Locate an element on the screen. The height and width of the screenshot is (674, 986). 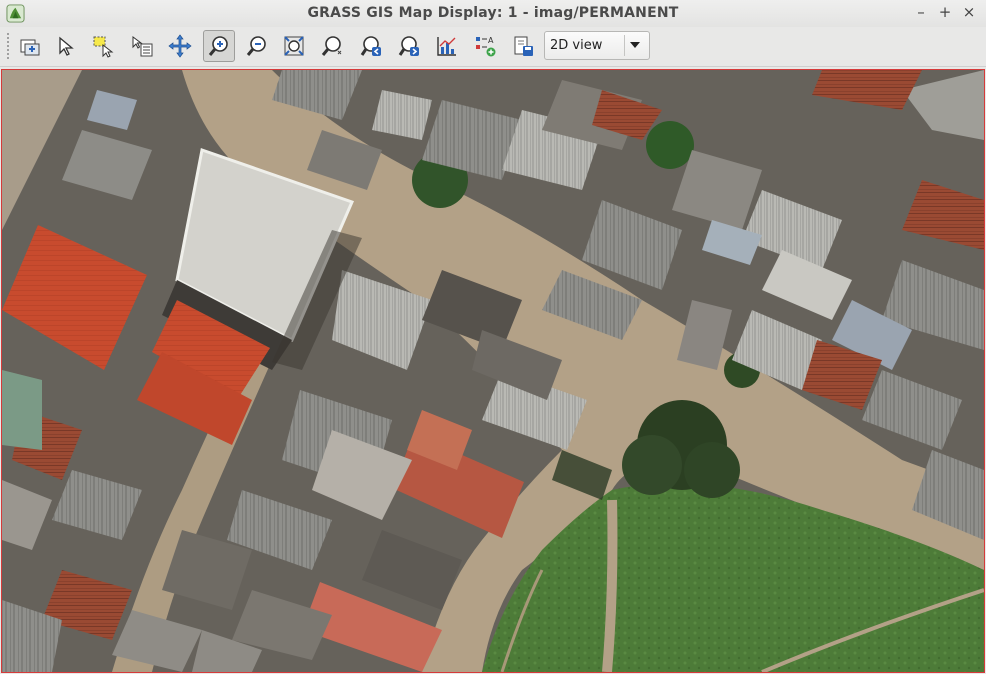
view-mode-select: 2D view is located at coordinates (597, 45).